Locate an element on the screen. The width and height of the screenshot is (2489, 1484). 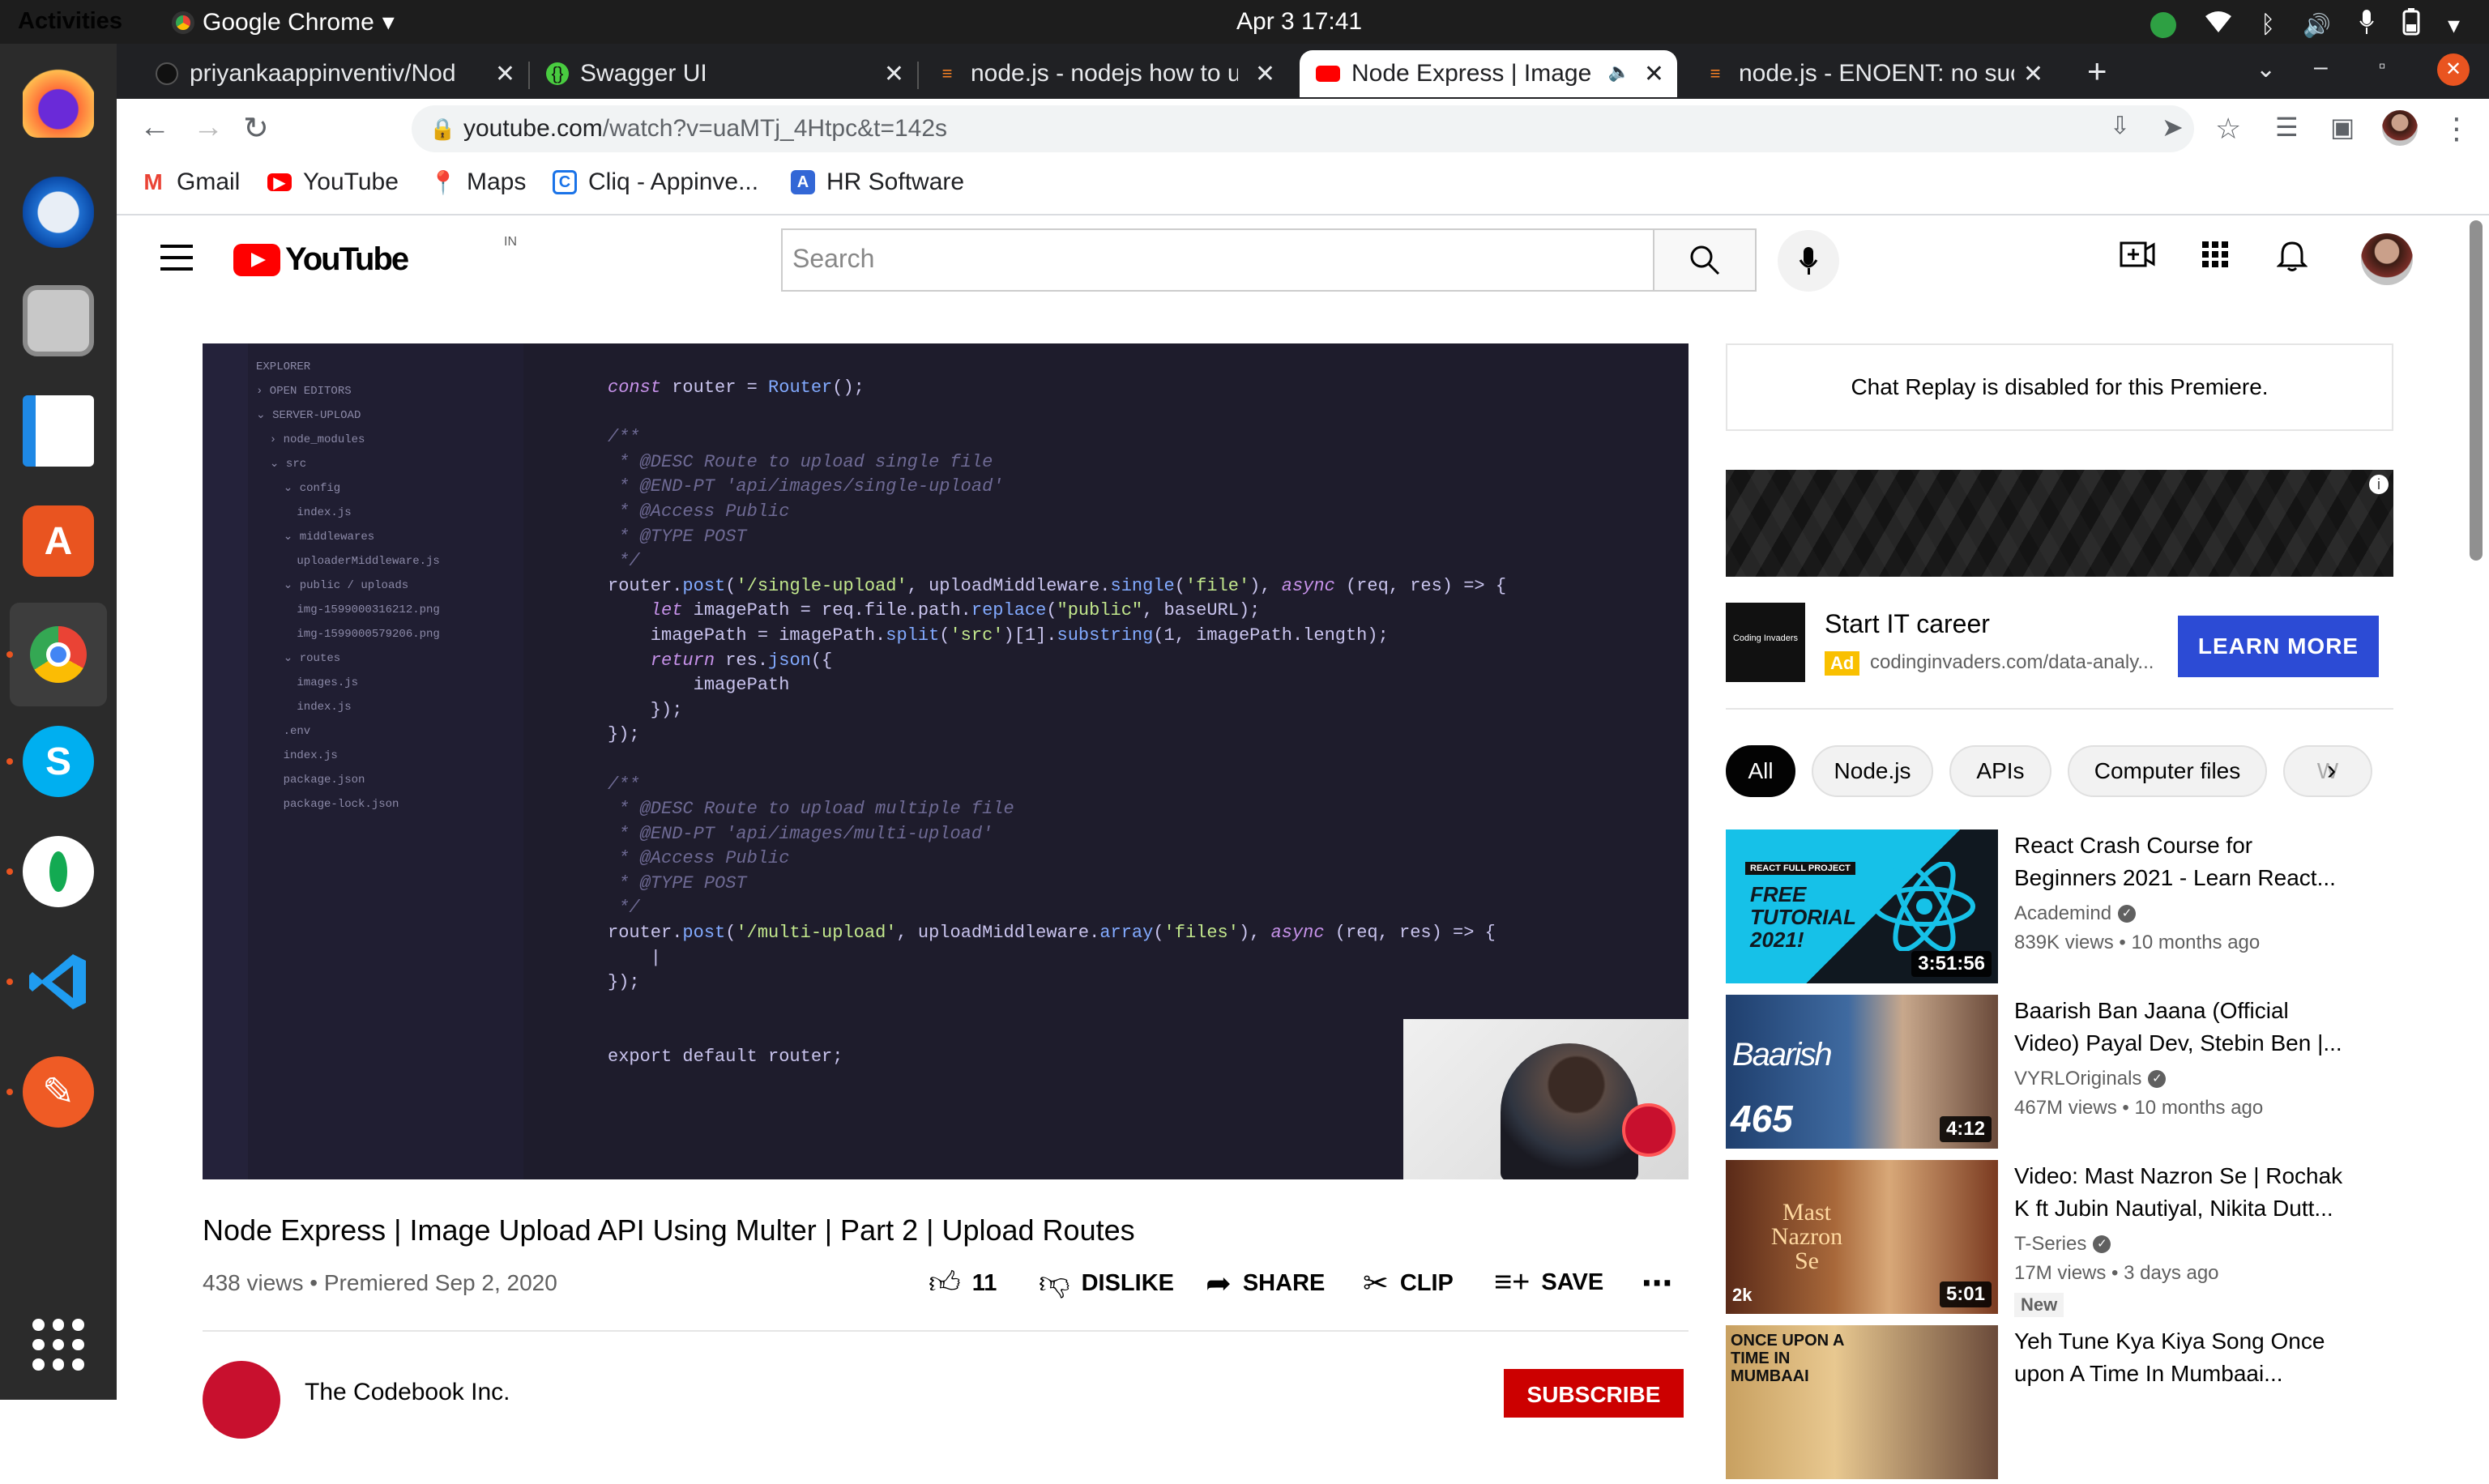
lock-icon: 🔒 is located at coordinates (442, 129).